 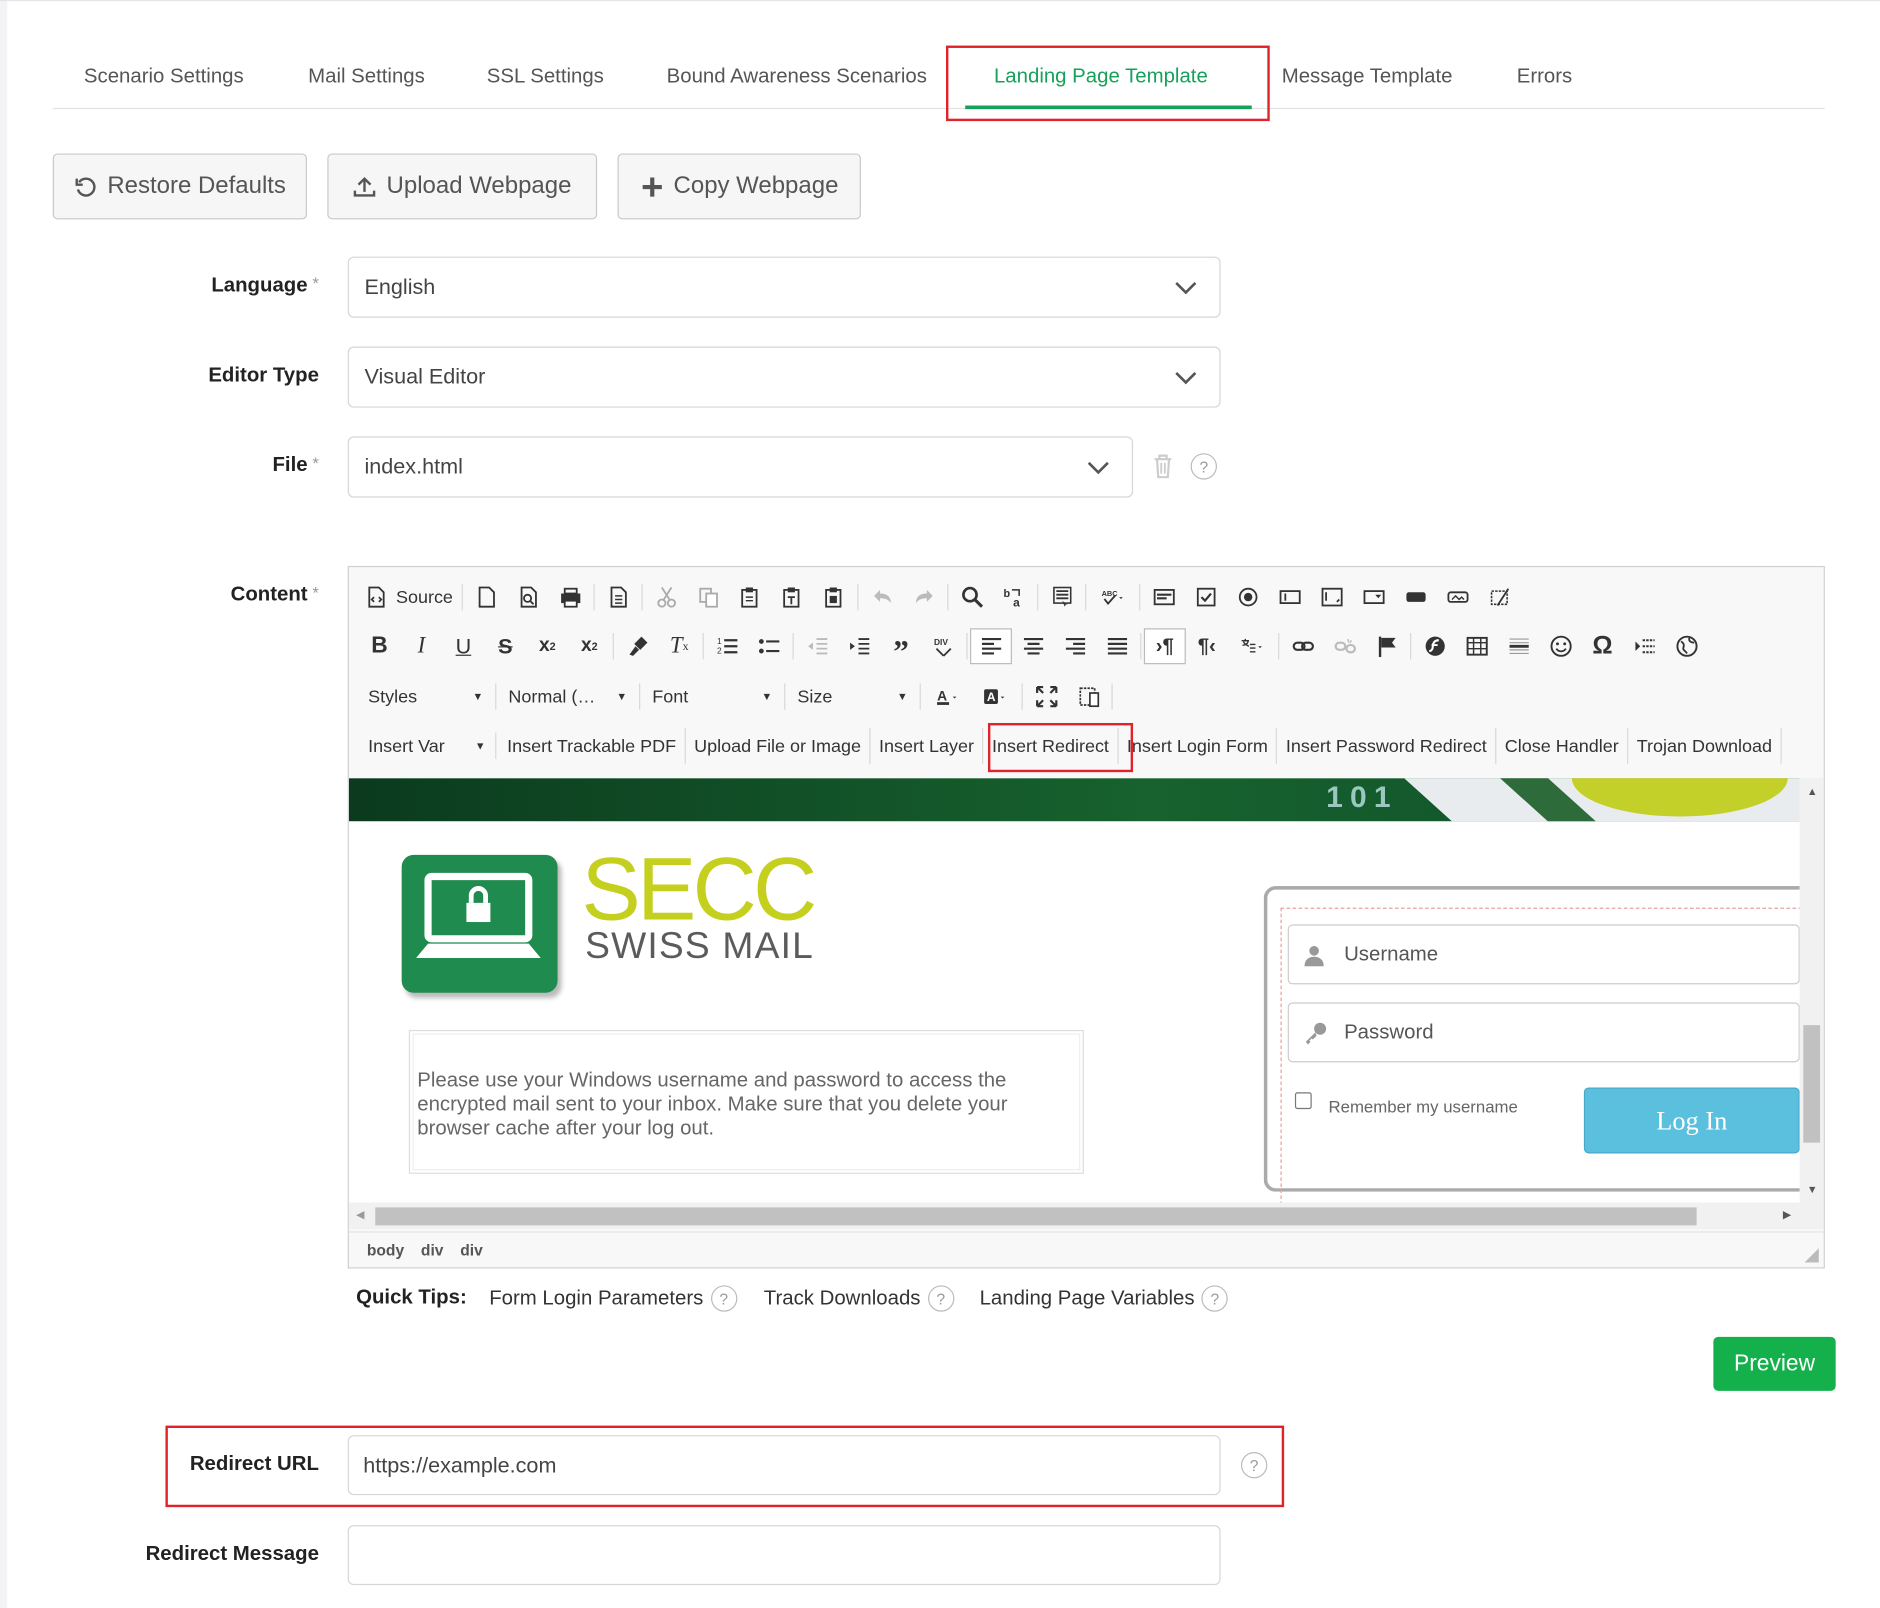 What do you see at coordinates (797, 77) in the screenshot?
I see `tab-bound-awareness-scenarios: Bound Awareness Scenarios` at bounding box center [797, 77].